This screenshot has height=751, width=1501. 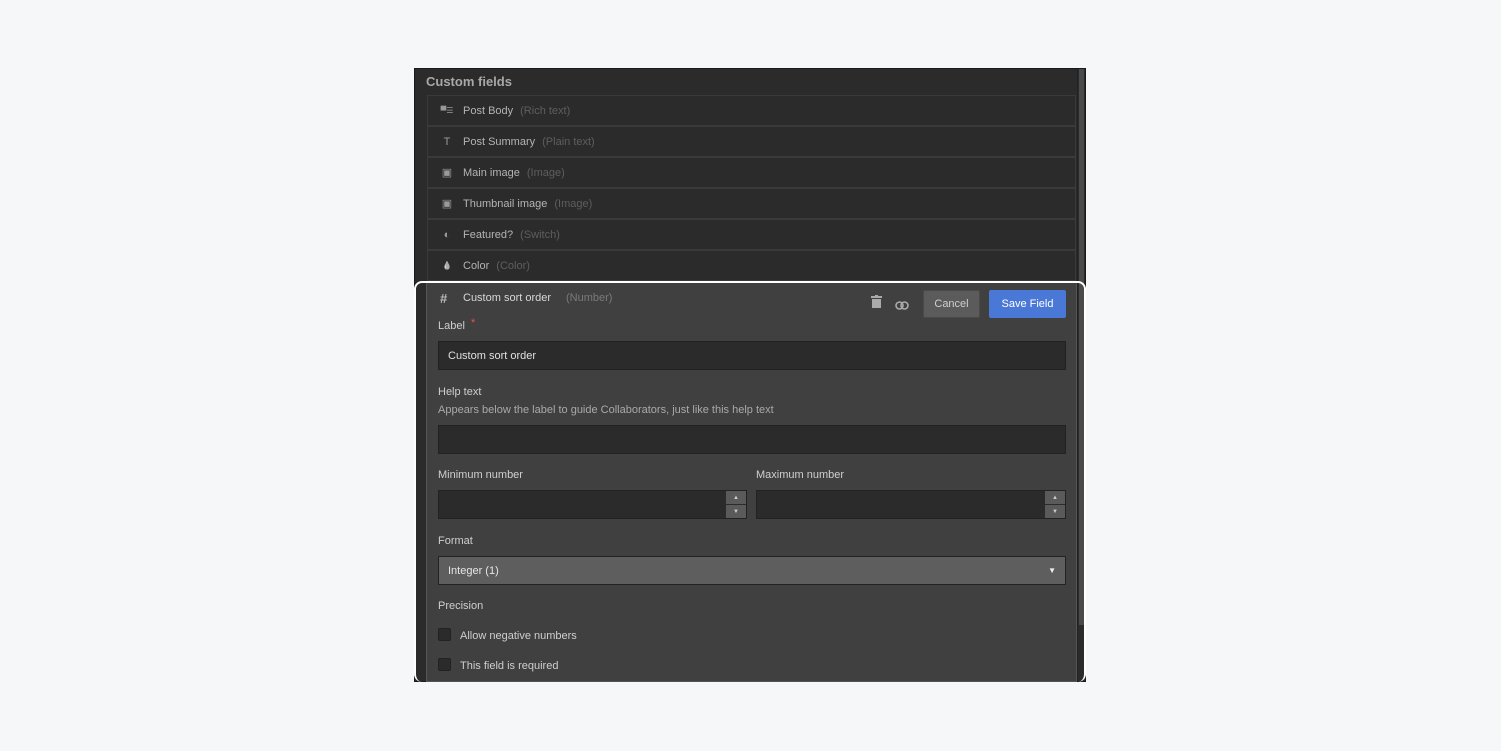 What do you see at coordinates (476, 265) in the screenshot?
I see `field-name: Color` at bounding box center [476, 265].